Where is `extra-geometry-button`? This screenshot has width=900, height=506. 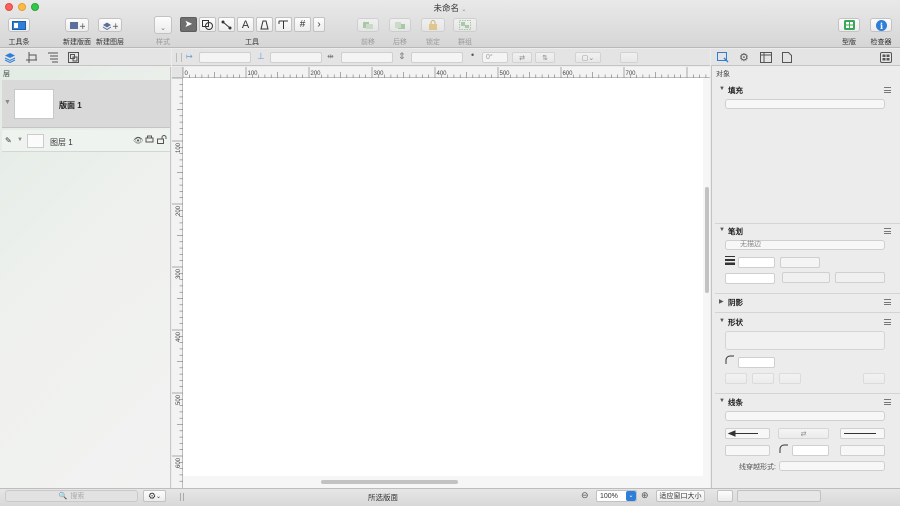 extra-geometry-button is located at coordinates (629, 57).